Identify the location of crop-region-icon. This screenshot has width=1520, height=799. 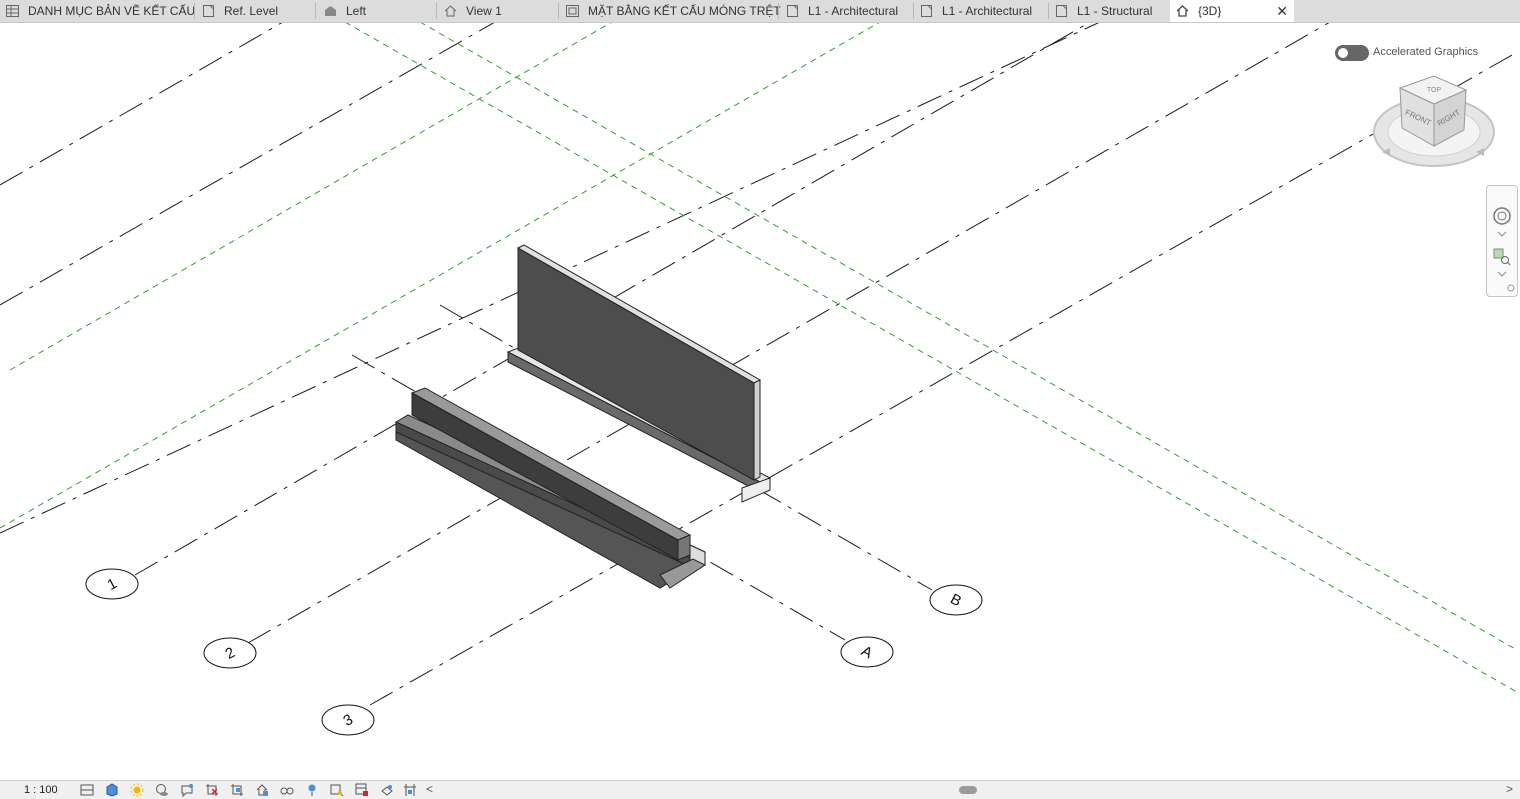
(237, 790).